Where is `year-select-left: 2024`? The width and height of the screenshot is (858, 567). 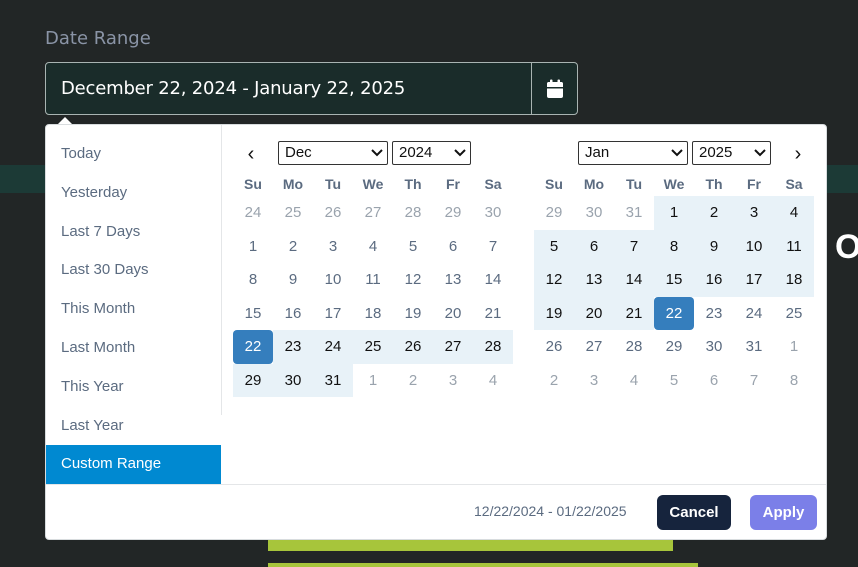
year-select-left: 2024 is located at coordinates (431, 153).